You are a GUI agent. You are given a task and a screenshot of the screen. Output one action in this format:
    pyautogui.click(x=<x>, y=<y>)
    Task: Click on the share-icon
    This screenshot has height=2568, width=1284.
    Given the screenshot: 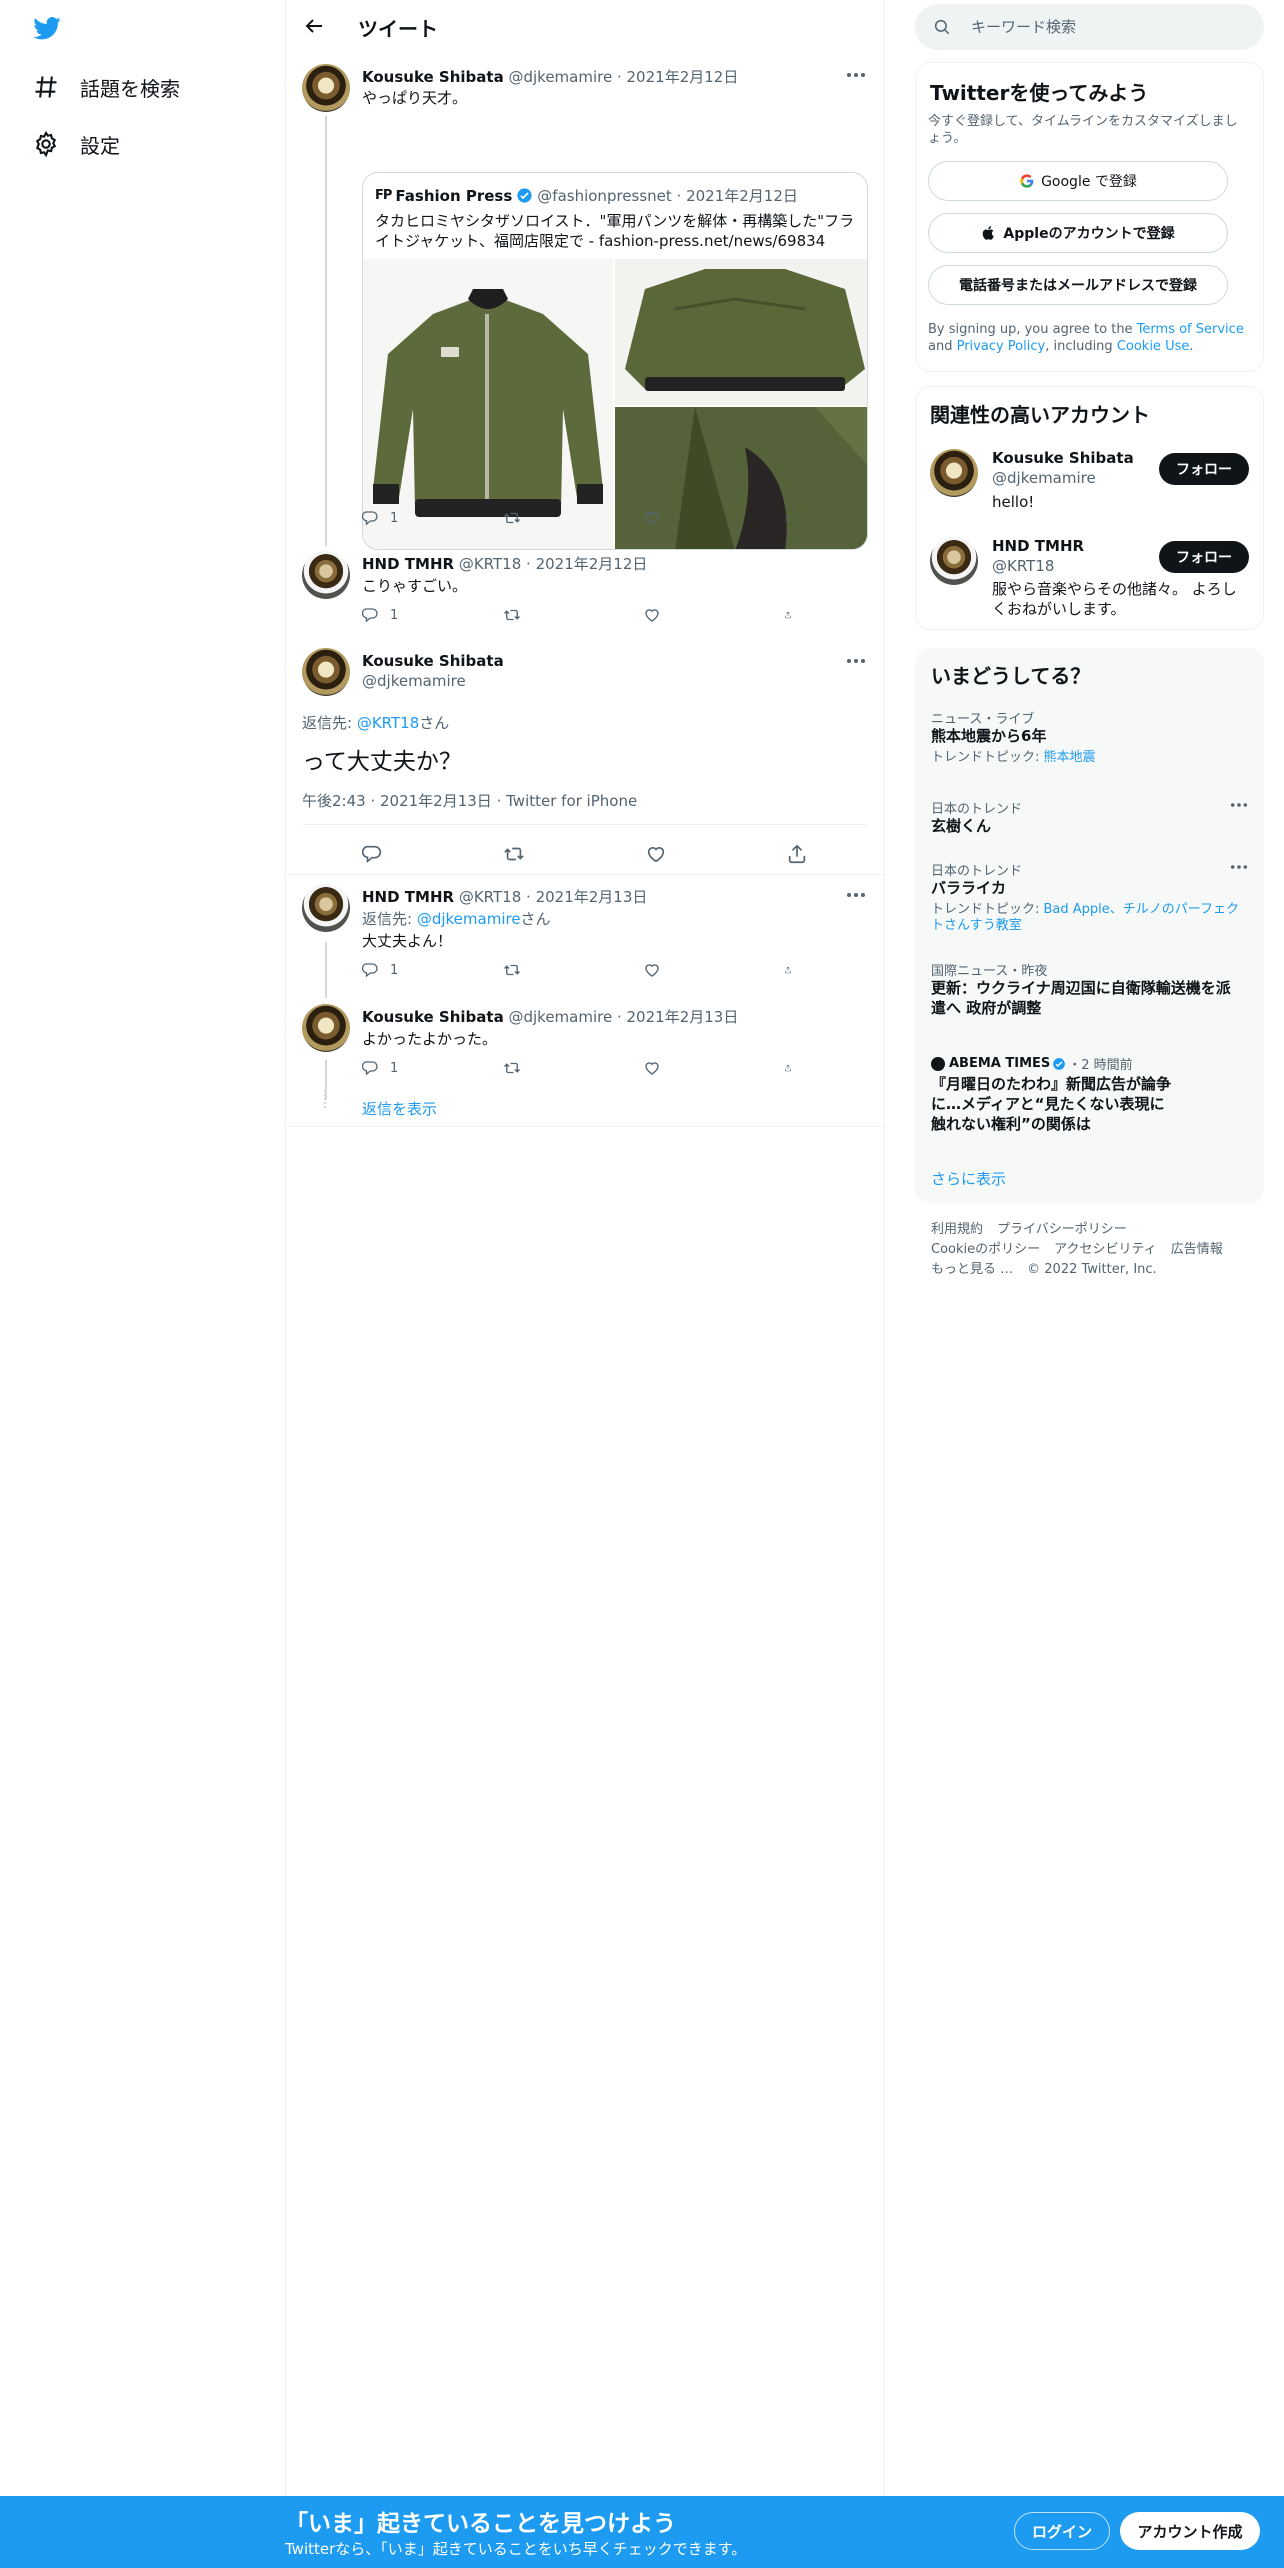 What is the action you would take?
    pyautogui.click(x=797, y=854)
    